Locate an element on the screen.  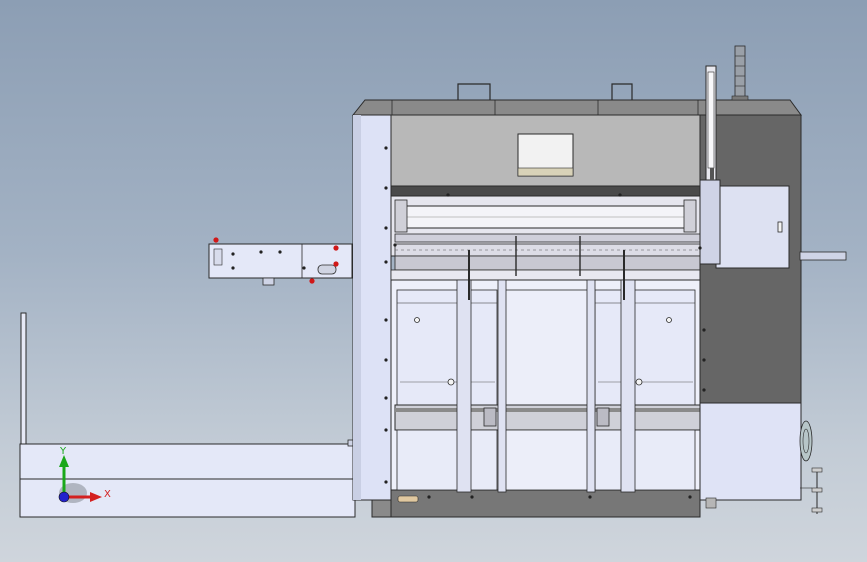
roof-handle-left is located at coordinates (474, 91).